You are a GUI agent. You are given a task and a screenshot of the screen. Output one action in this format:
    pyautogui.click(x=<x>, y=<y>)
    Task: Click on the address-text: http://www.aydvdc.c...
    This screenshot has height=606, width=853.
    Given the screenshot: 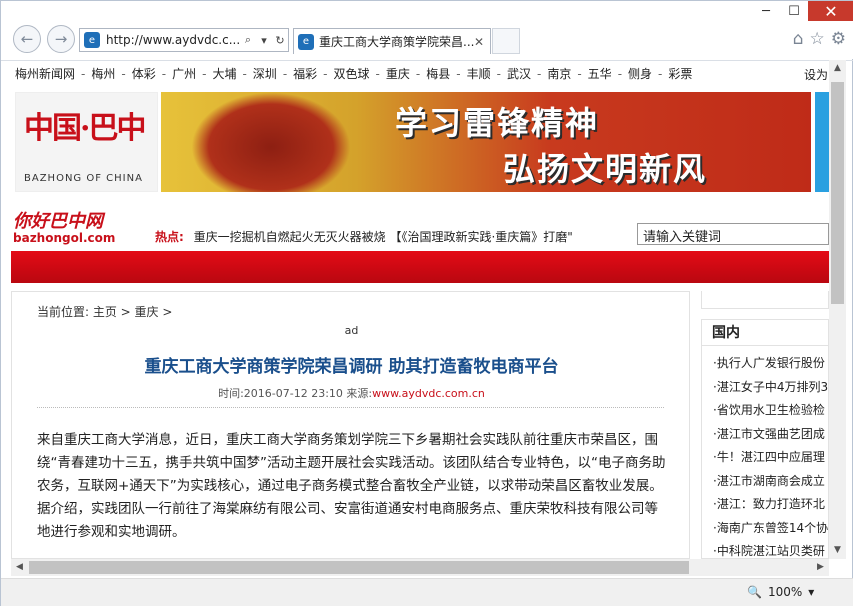 What is the action you would take?
    pyautogui.click(x=173, y=40)
    